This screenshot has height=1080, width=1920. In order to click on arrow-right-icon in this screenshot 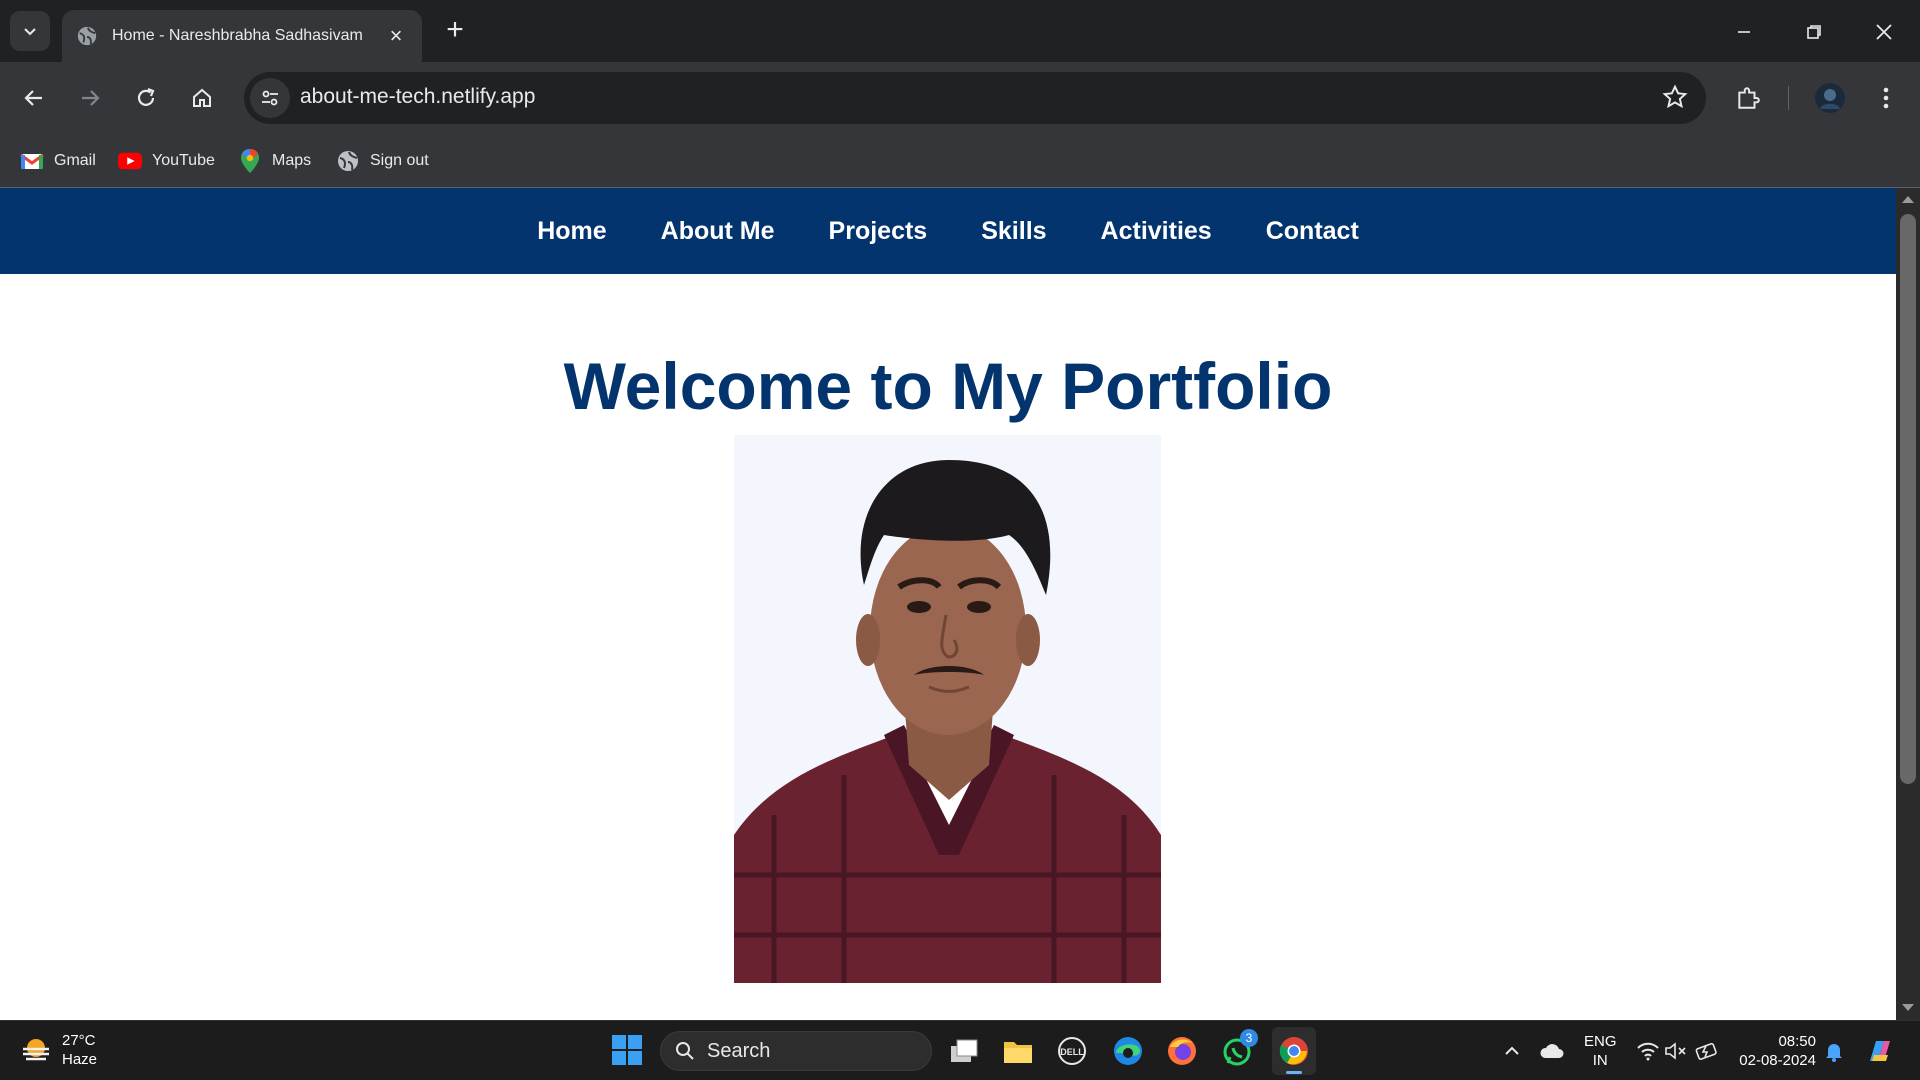, I will do `click(91, 98)`.